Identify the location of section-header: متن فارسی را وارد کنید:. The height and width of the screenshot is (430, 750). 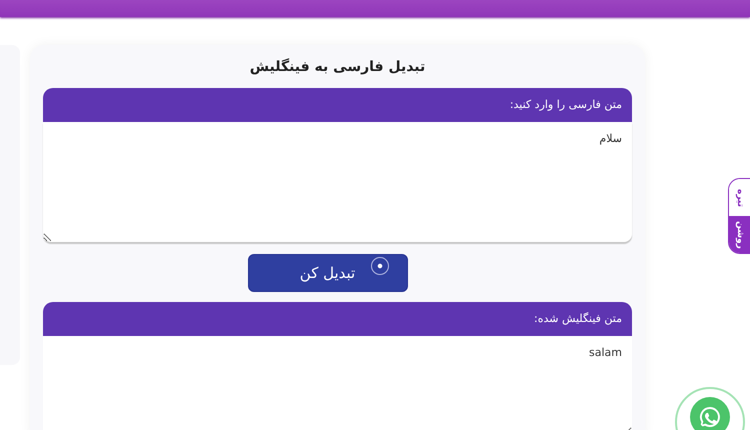
(337, 105).